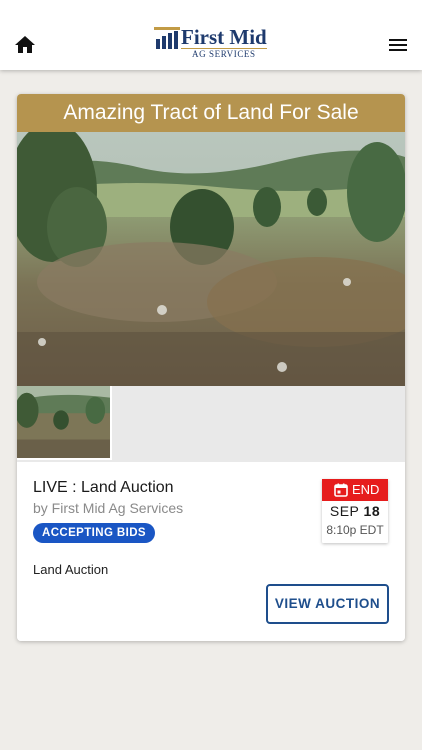 The image size is (422, 750). I want to click on logo-subtitle: AG SERVICES, so click(224, 54).